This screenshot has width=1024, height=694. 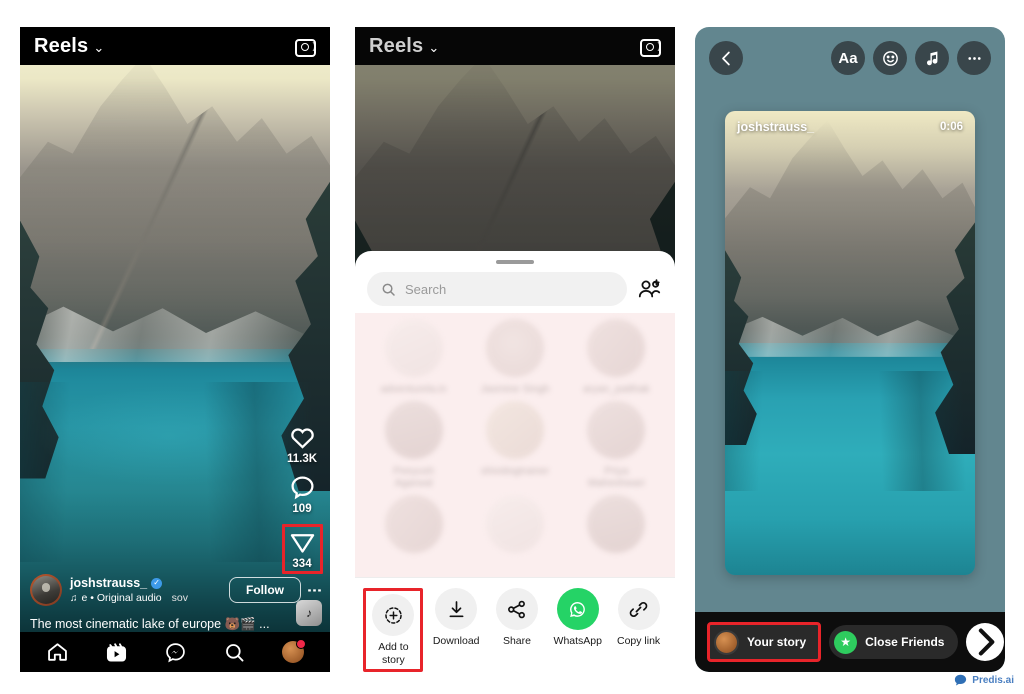 I want to click on share-icon, so click(x=302, y=542).